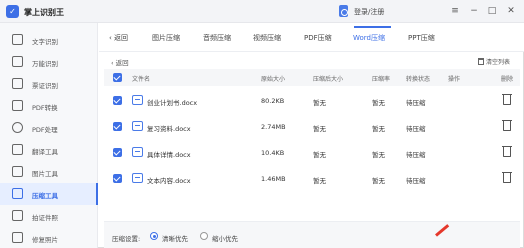 The image size is (524, 248). I want to click on title-bar: ✓ 掌上识别王 登录/注册 ≡ − □ ✕, so click(262, 11).